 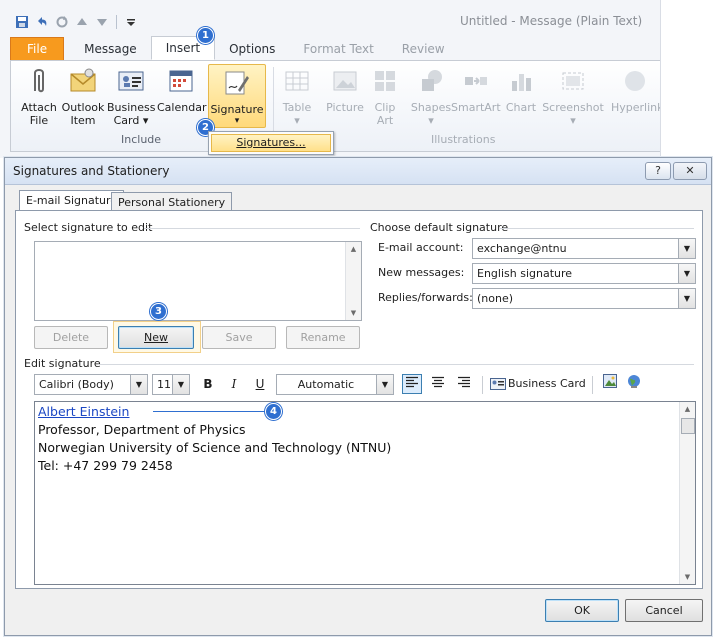 What do you see at coordinates (597, 228) in the screenshot?
I see `divider` at bounding box center [597, 228].